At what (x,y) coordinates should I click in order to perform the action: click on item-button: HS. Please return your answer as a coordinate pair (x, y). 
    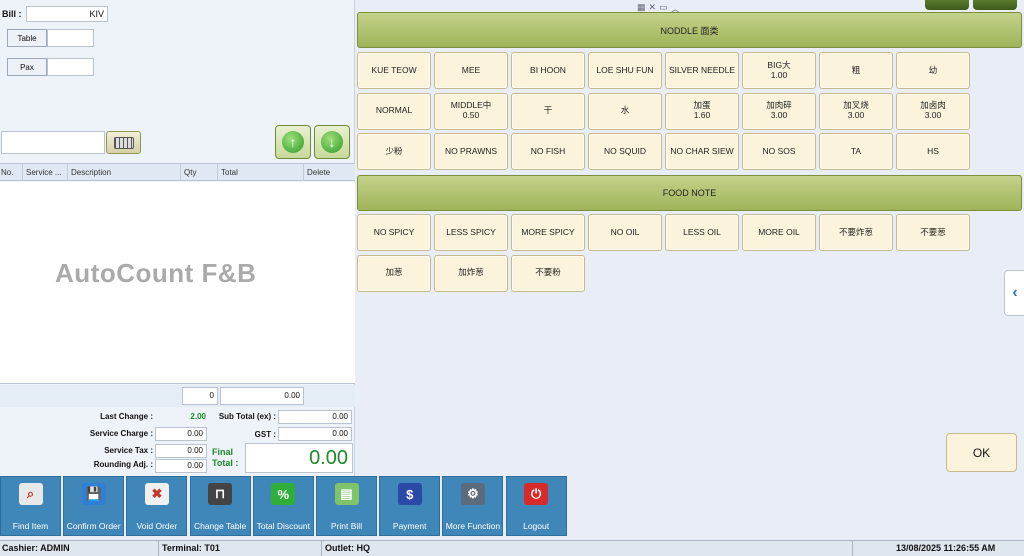
    Looking at the image, I should click on (933, 151).